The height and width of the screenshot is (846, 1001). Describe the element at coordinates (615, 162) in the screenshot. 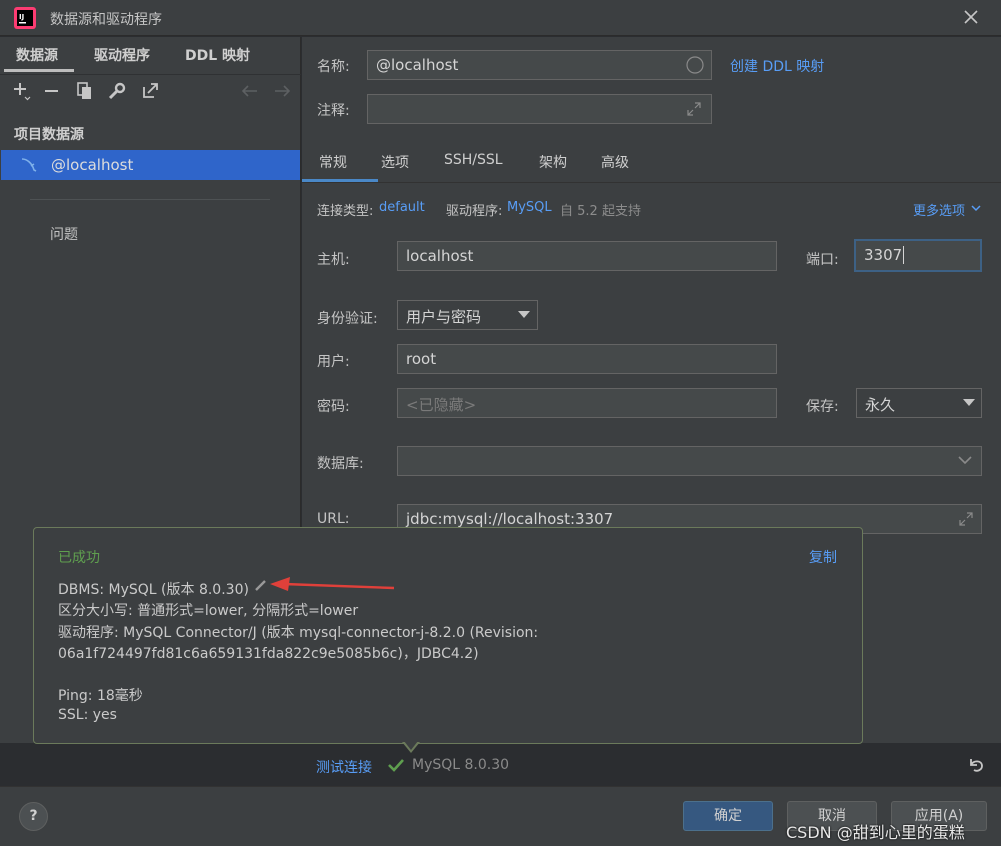

I see `tab-advanced: 高级` at that location.